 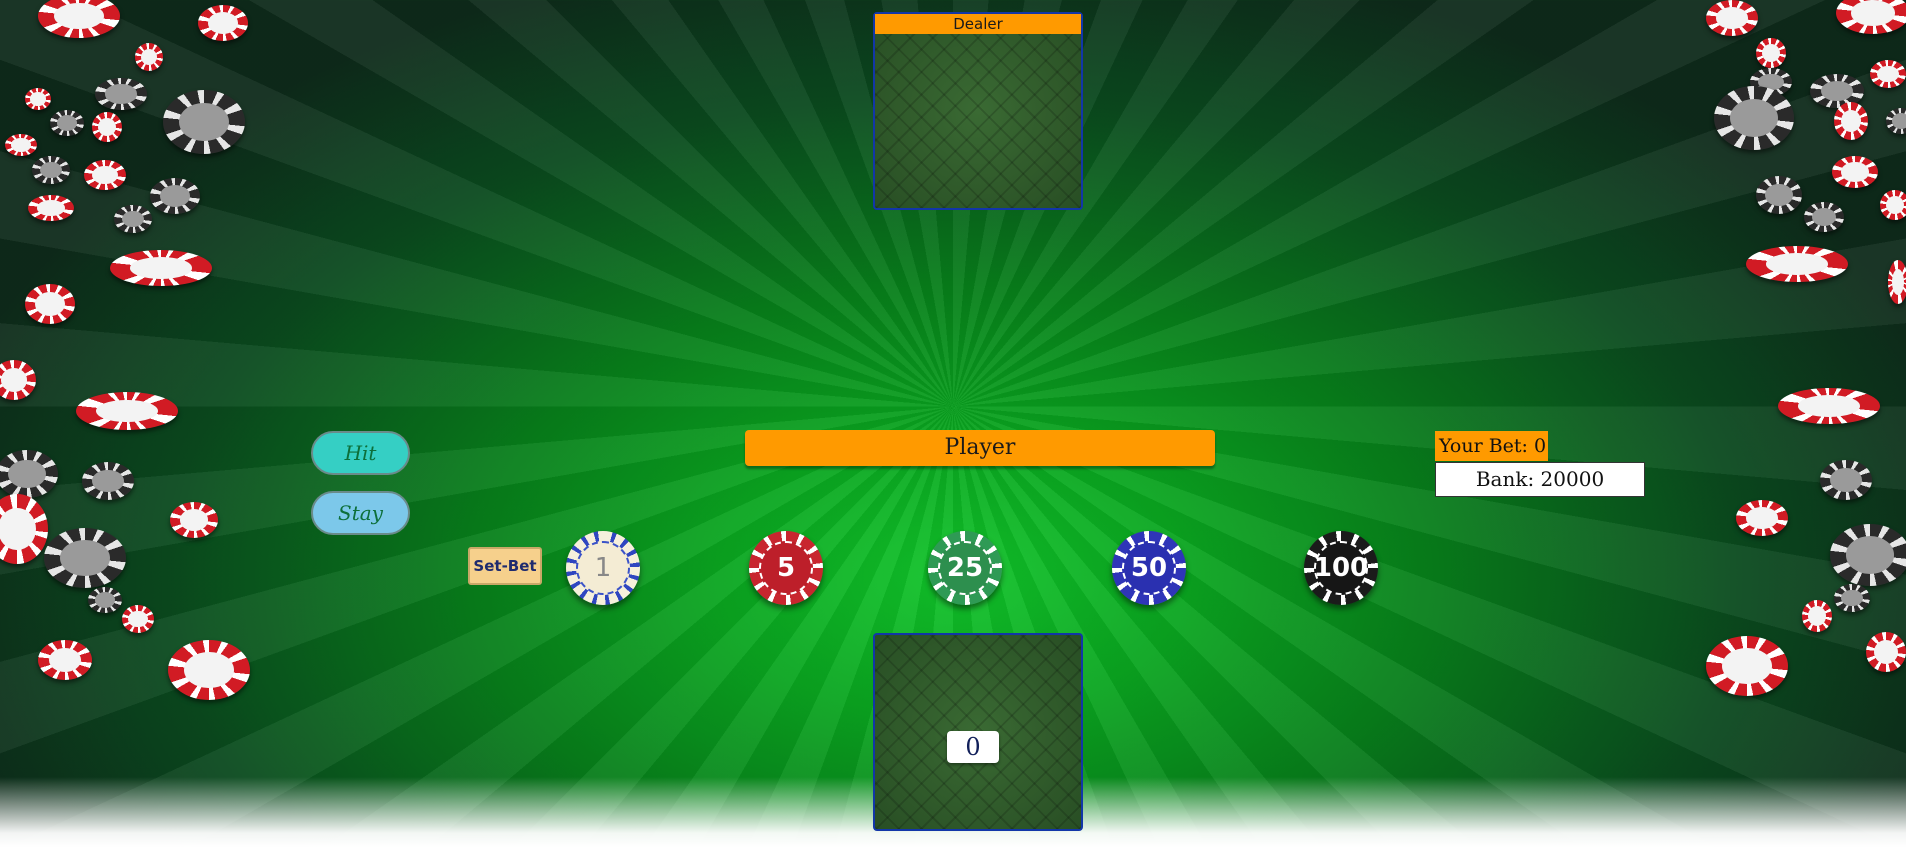 I want to click on chip-value: 25, so click(x=965, y=568).